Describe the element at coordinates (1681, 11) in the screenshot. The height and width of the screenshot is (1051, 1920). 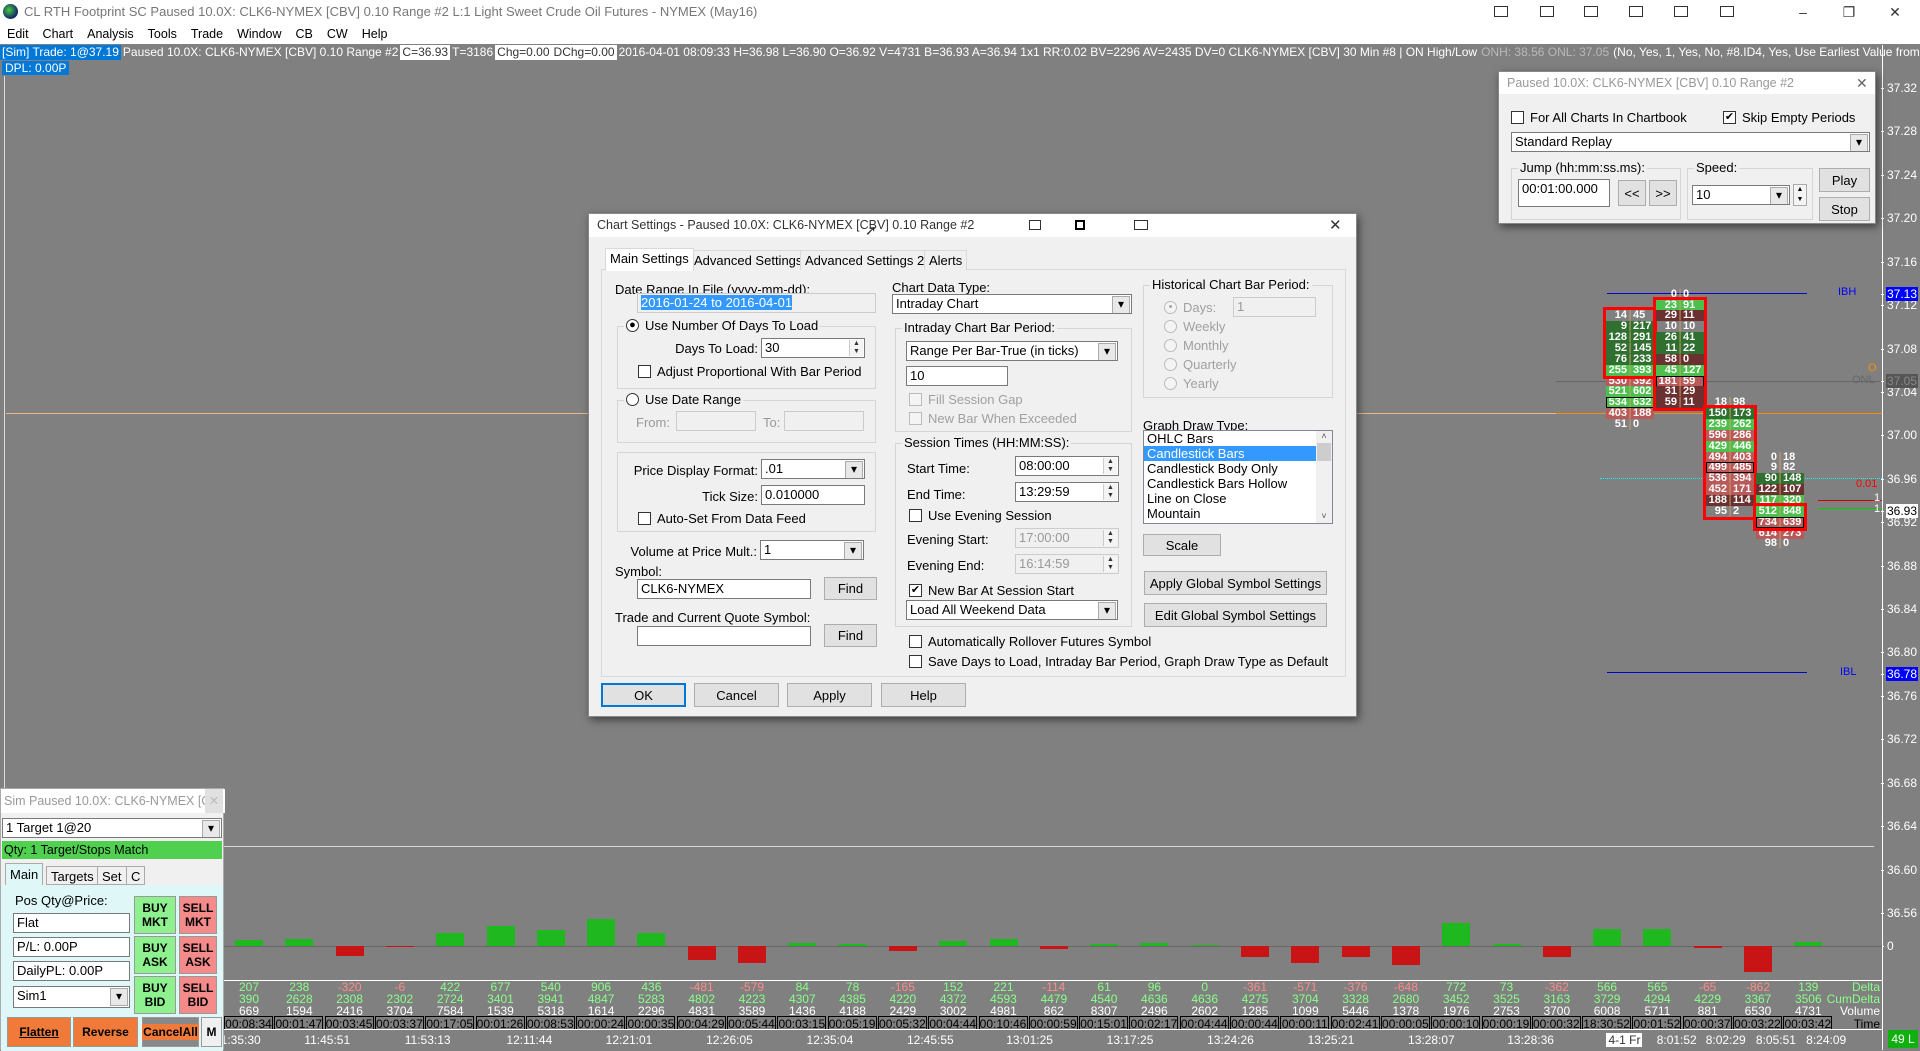
I see `window-icon` at that location.